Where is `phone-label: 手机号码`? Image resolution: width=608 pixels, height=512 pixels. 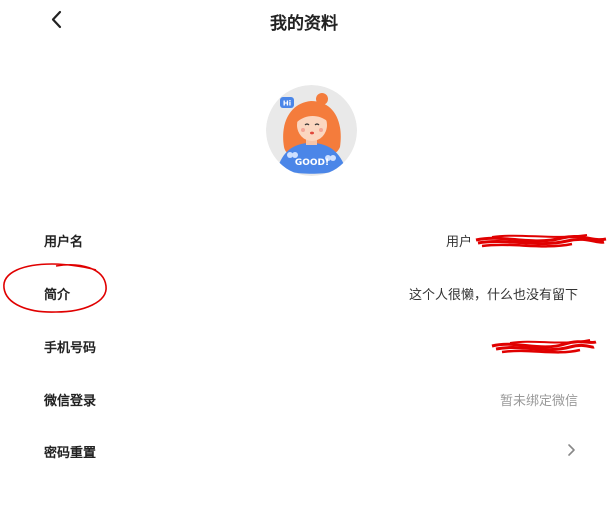
phone-label: 手机号码 is located at coordinates (70, 348).